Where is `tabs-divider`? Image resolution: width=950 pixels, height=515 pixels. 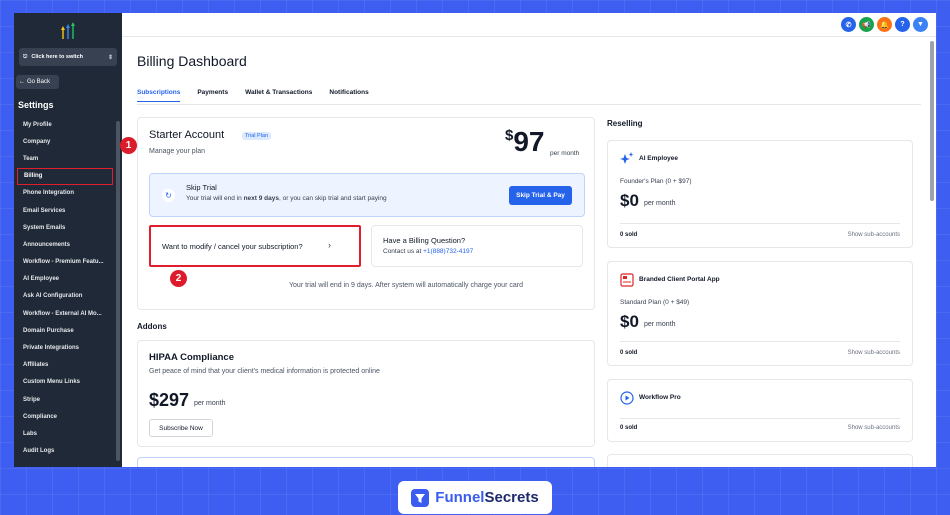 tabs-divider is located at coordinates (529, 104).